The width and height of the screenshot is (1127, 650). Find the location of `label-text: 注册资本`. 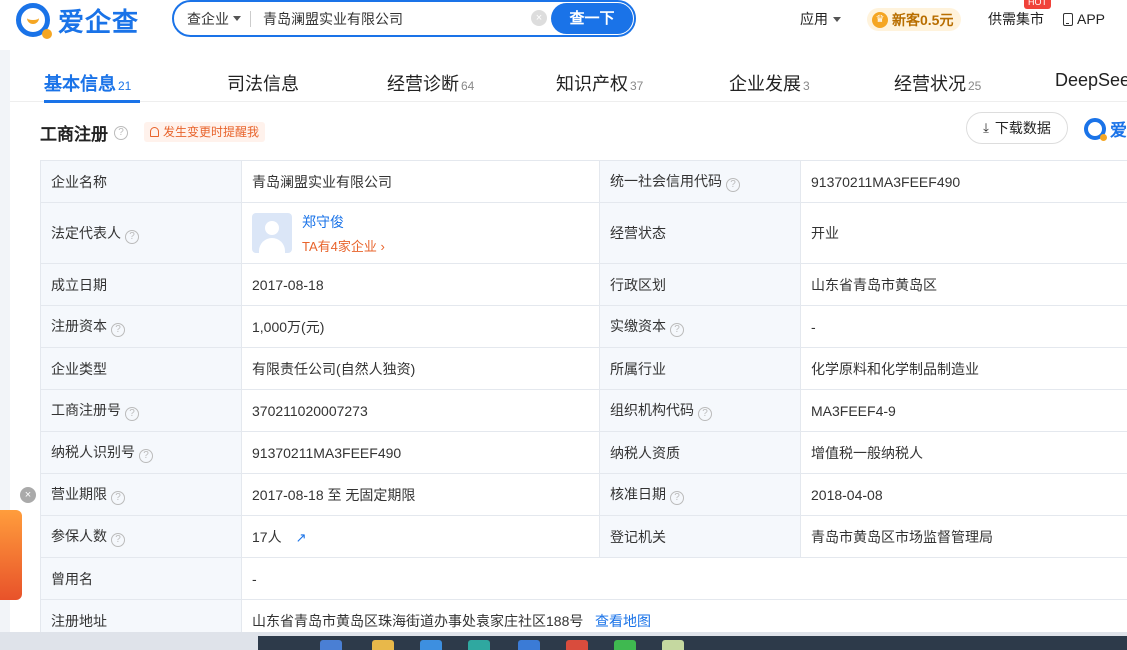

label-text: 注册资本 is located at coordinates (79, 326).